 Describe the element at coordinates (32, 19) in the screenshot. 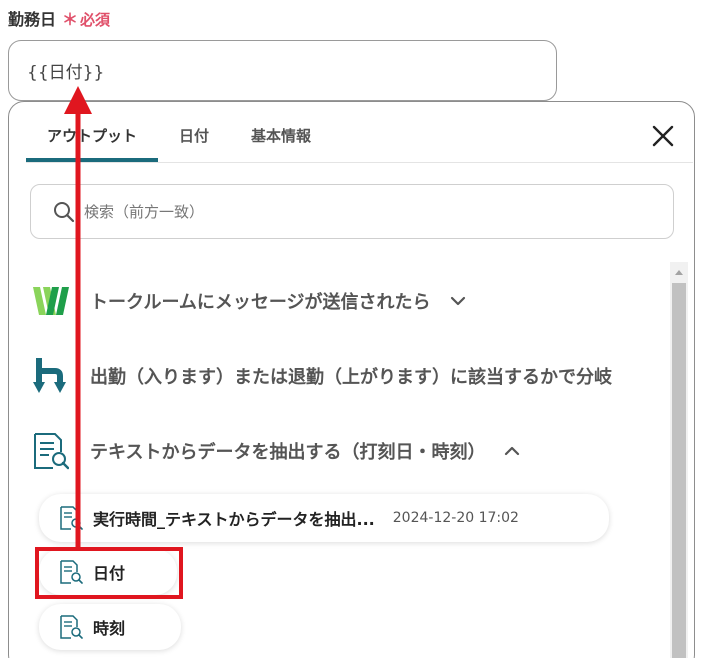

I see `field-label-text: 勤務日` at that location.